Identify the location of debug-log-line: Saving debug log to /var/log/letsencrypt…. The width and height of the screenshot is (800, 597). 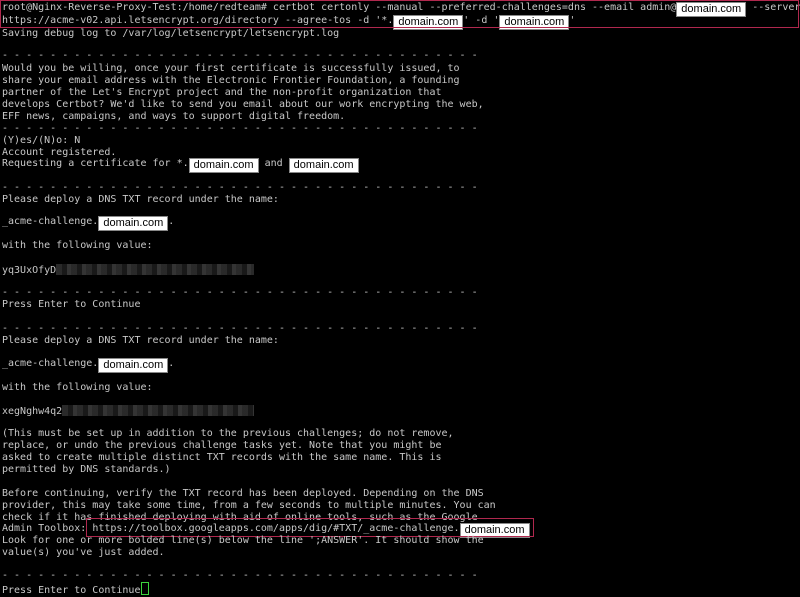
(171, 33).